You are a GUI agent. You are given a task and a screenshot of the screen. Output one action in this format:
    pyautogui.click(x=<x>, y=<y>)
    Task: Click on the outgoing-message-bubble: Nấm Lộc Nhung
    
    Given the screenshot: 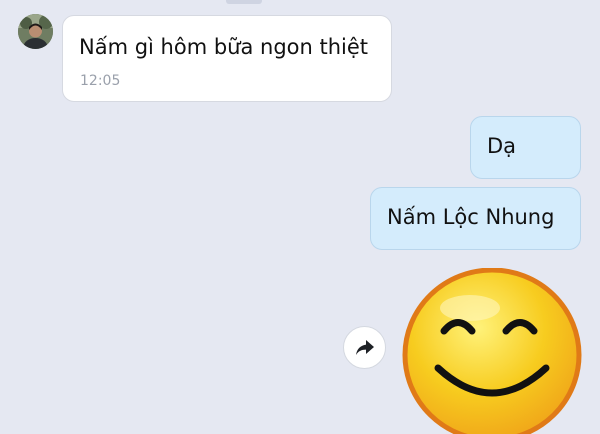 What is the action you would take?
    pyautogui.click(x=475, y=218)
    